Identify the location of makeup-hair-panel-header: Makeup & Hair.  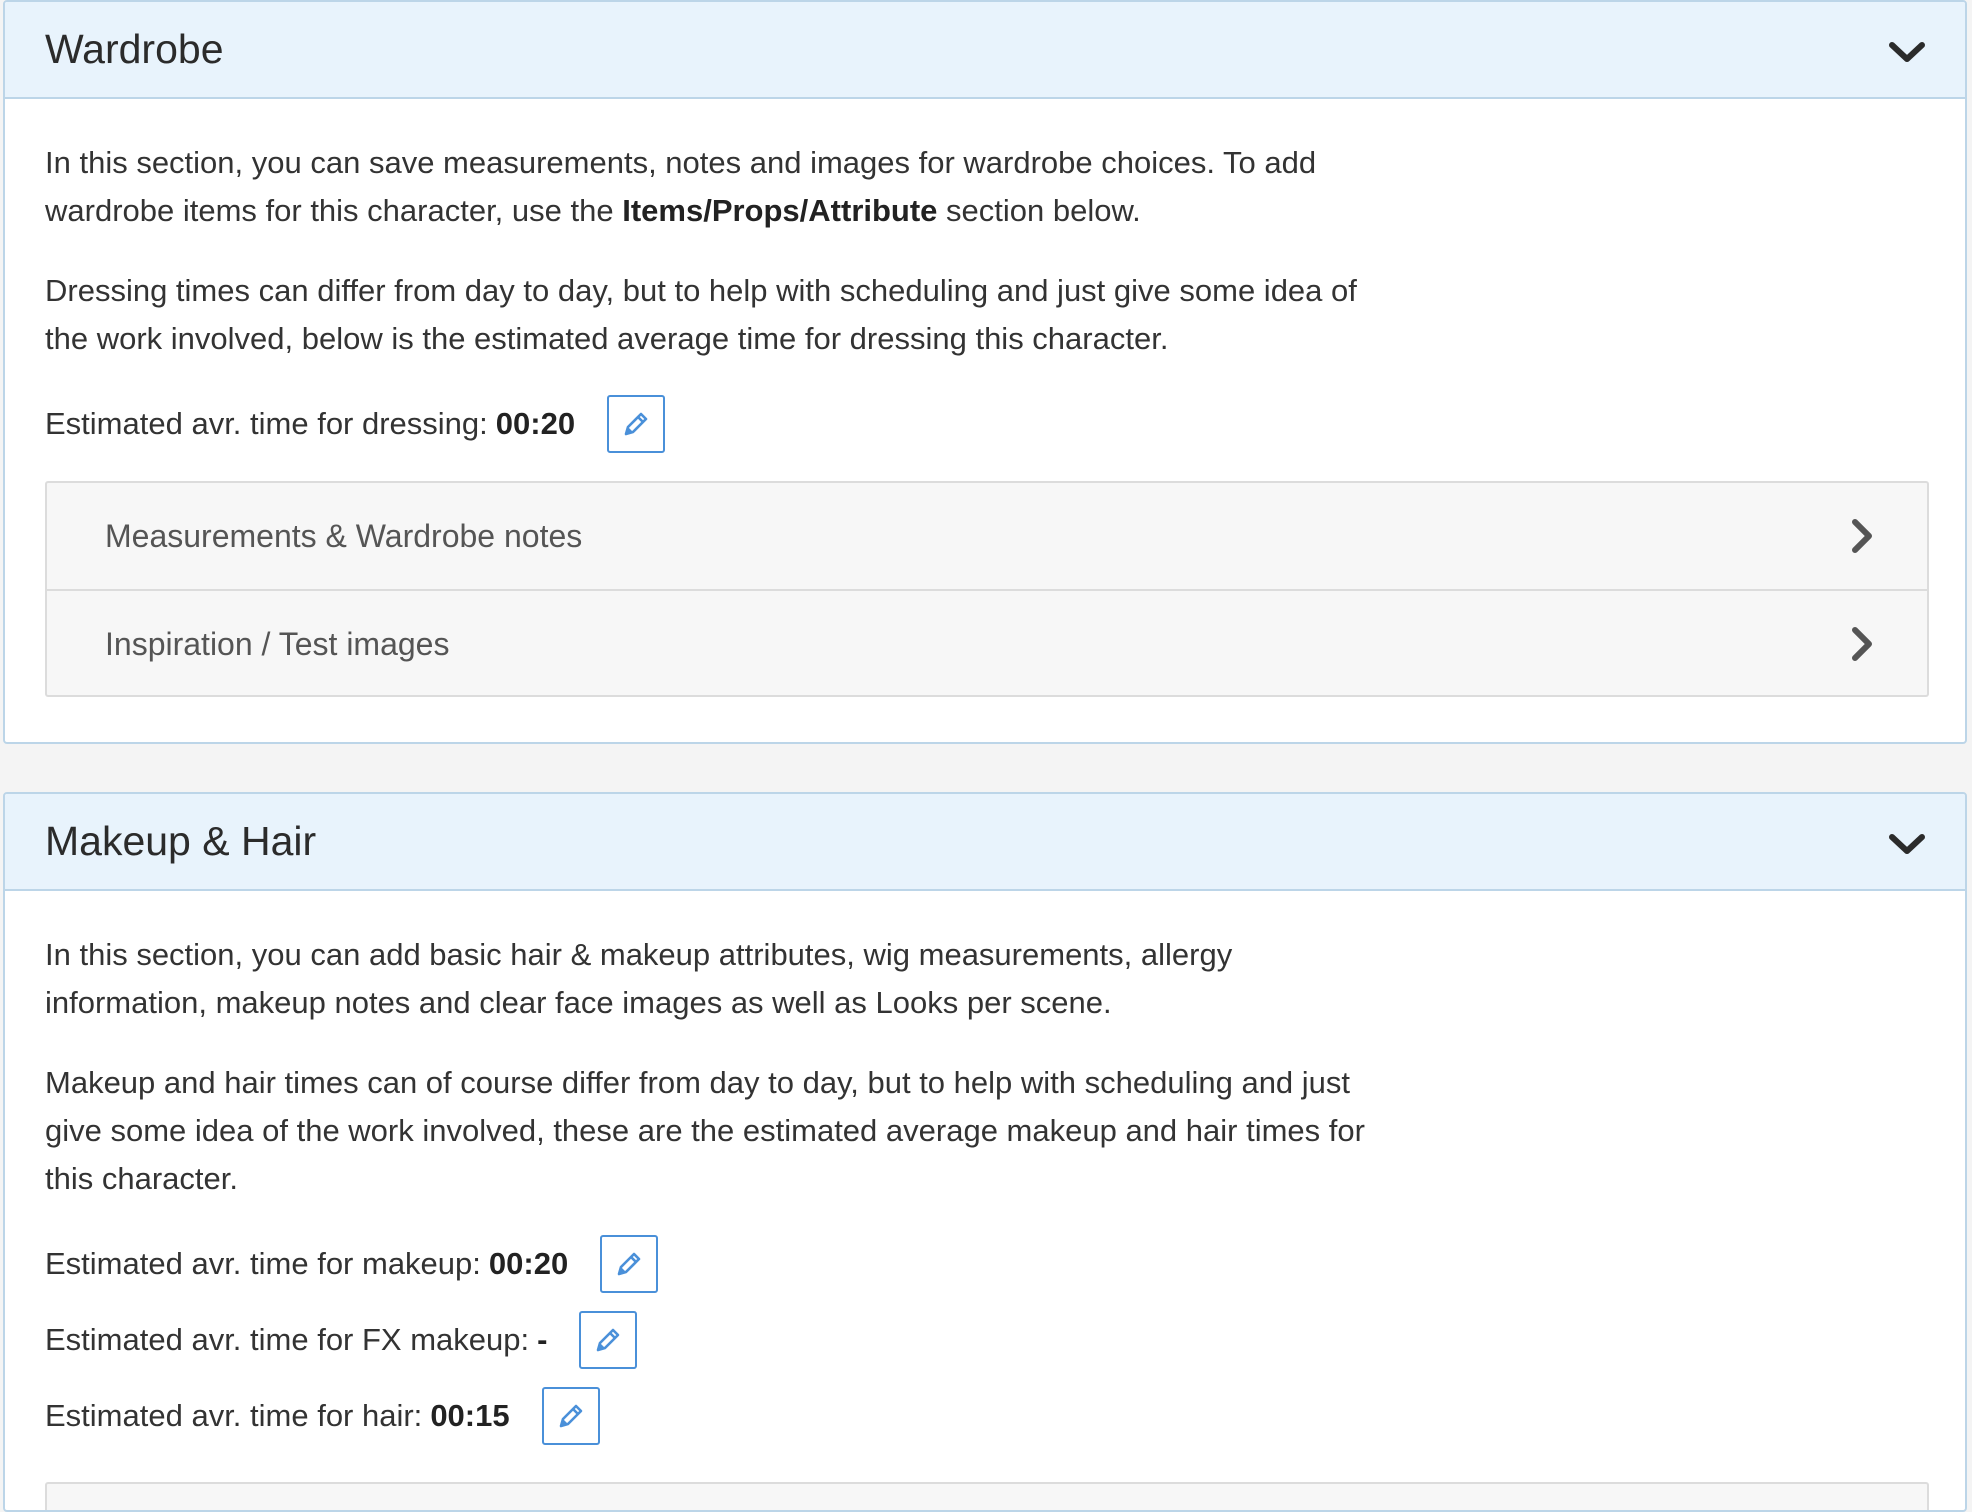
(985, 842).